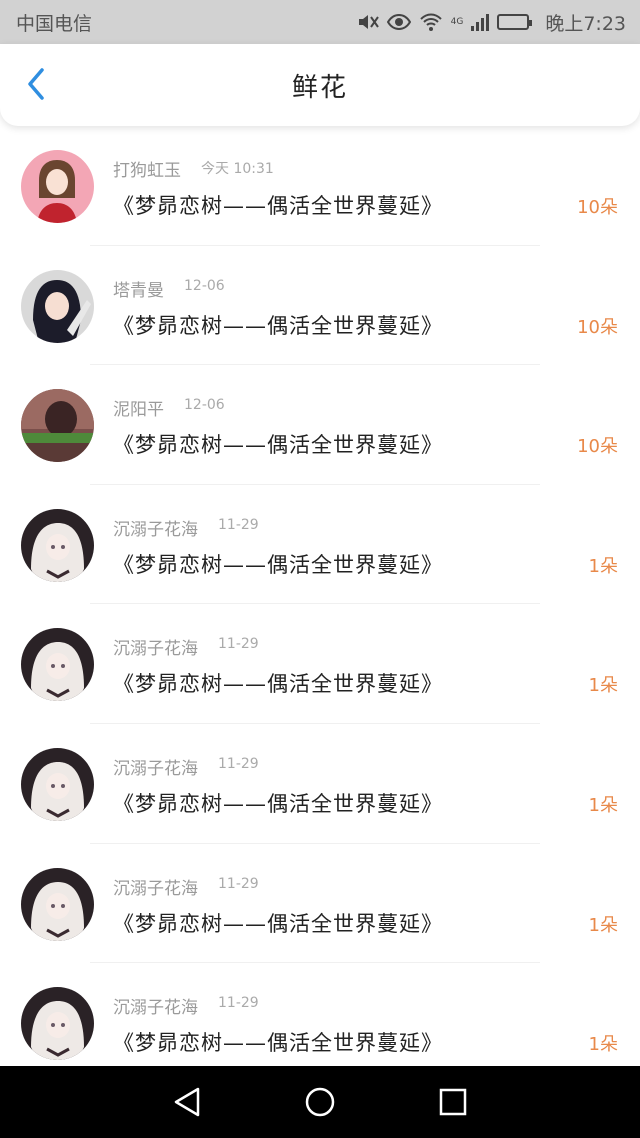  What do you see at coordinates (320, 425) in the screenshot?
I see `list-item: 泥阳平 12-06 《梦昴恋树——偶活全世界蔓延》 10朵` at bounding box center [320, 425].